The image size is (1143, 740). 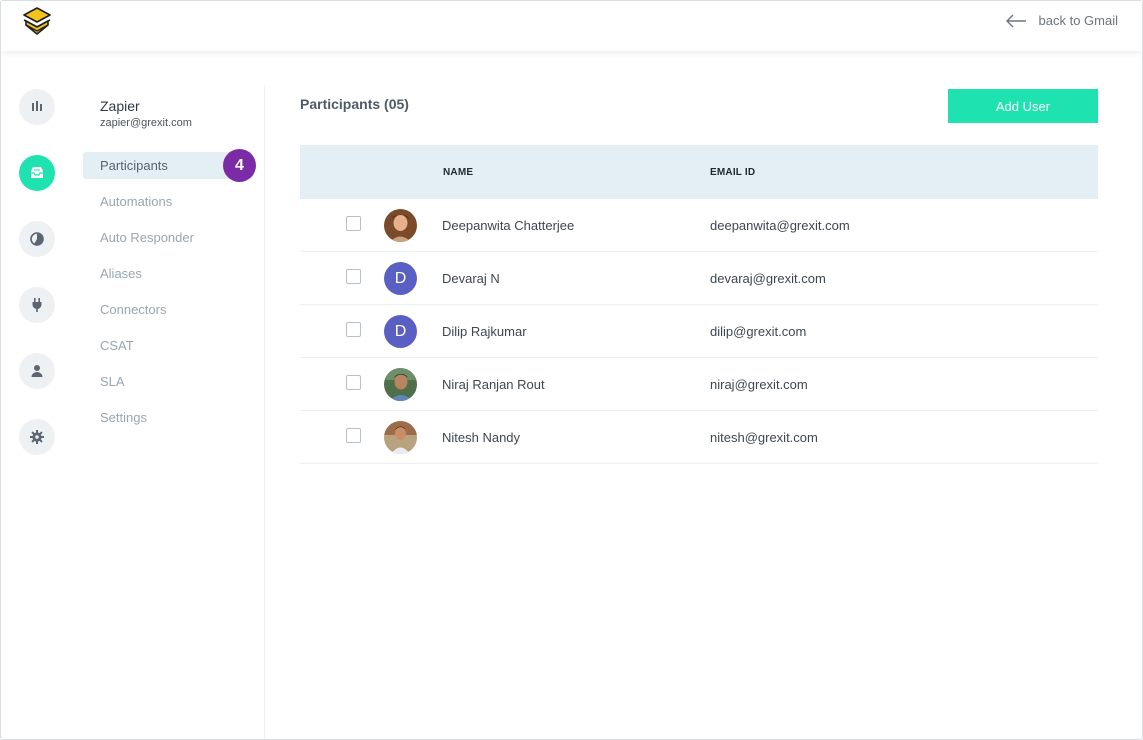 I want to click on account-name: Zapier, so click(x=120, y=106).